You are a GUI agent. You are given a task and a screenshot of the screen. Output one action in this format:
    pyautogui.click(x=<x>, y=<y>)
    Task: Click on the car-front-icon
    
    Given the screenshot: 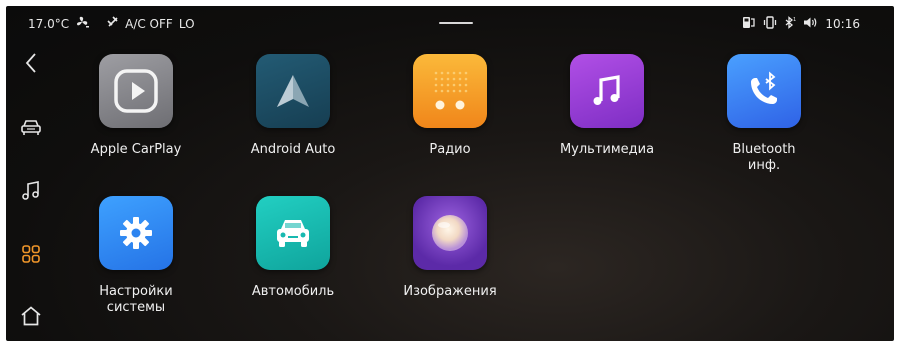 What is the action you would take?
    pyautogui.click(x=293, y=233)
    